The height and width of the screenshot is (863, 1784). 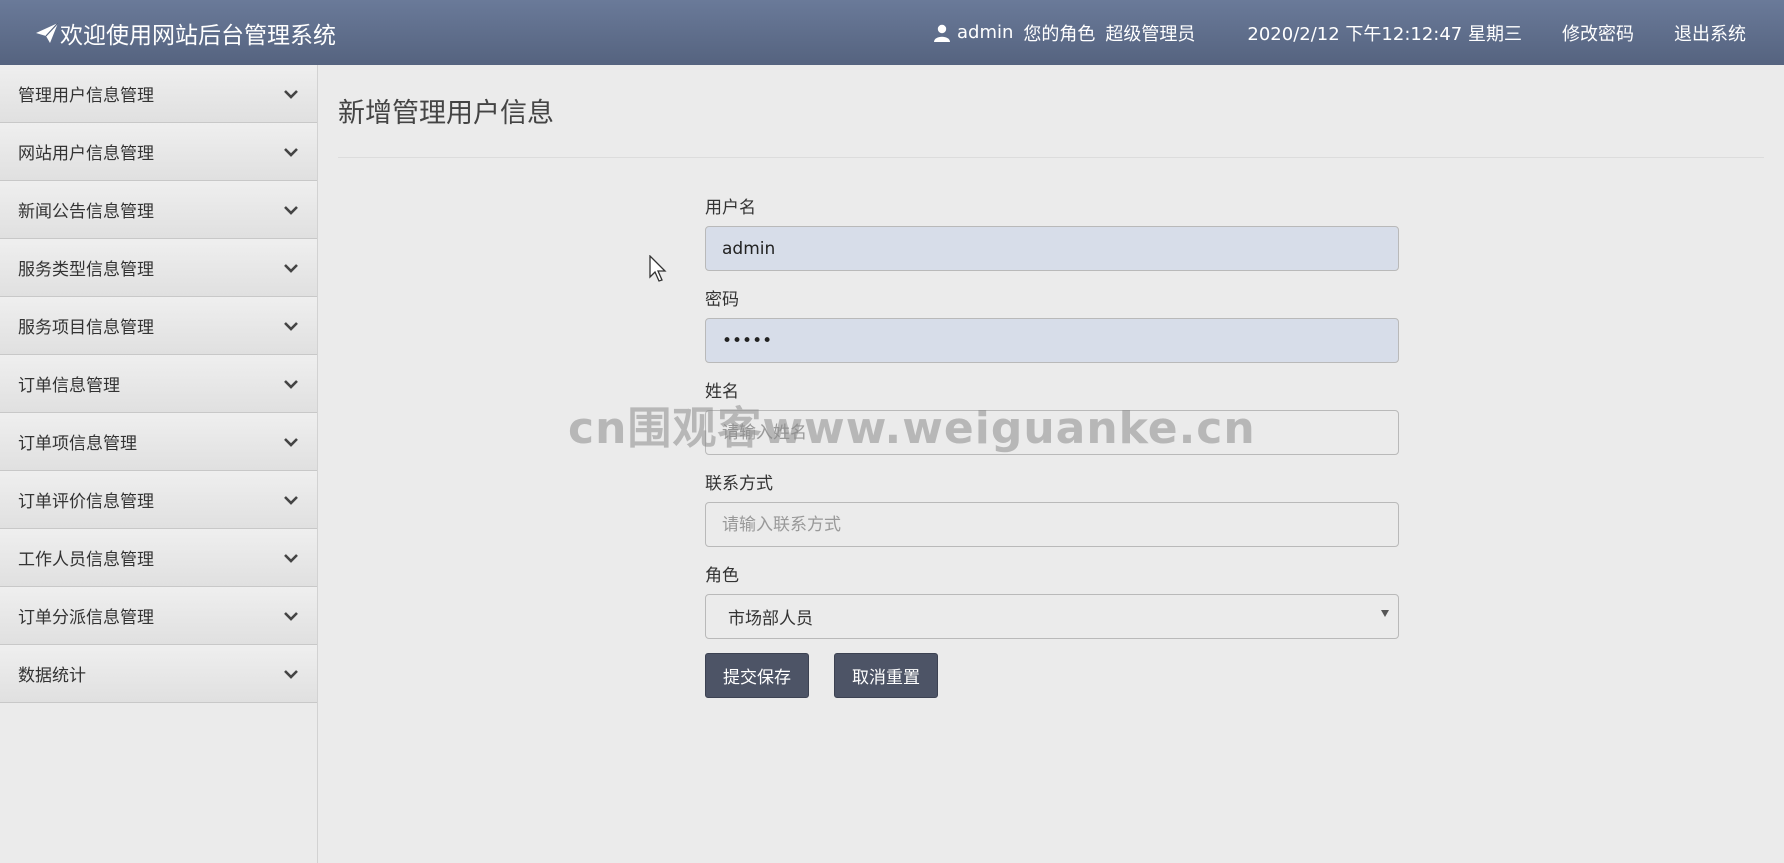 What do you see at coordinates (730, 208) in the screenshot?
I see `username-label: 用户名` at bounding box center [730, 208].